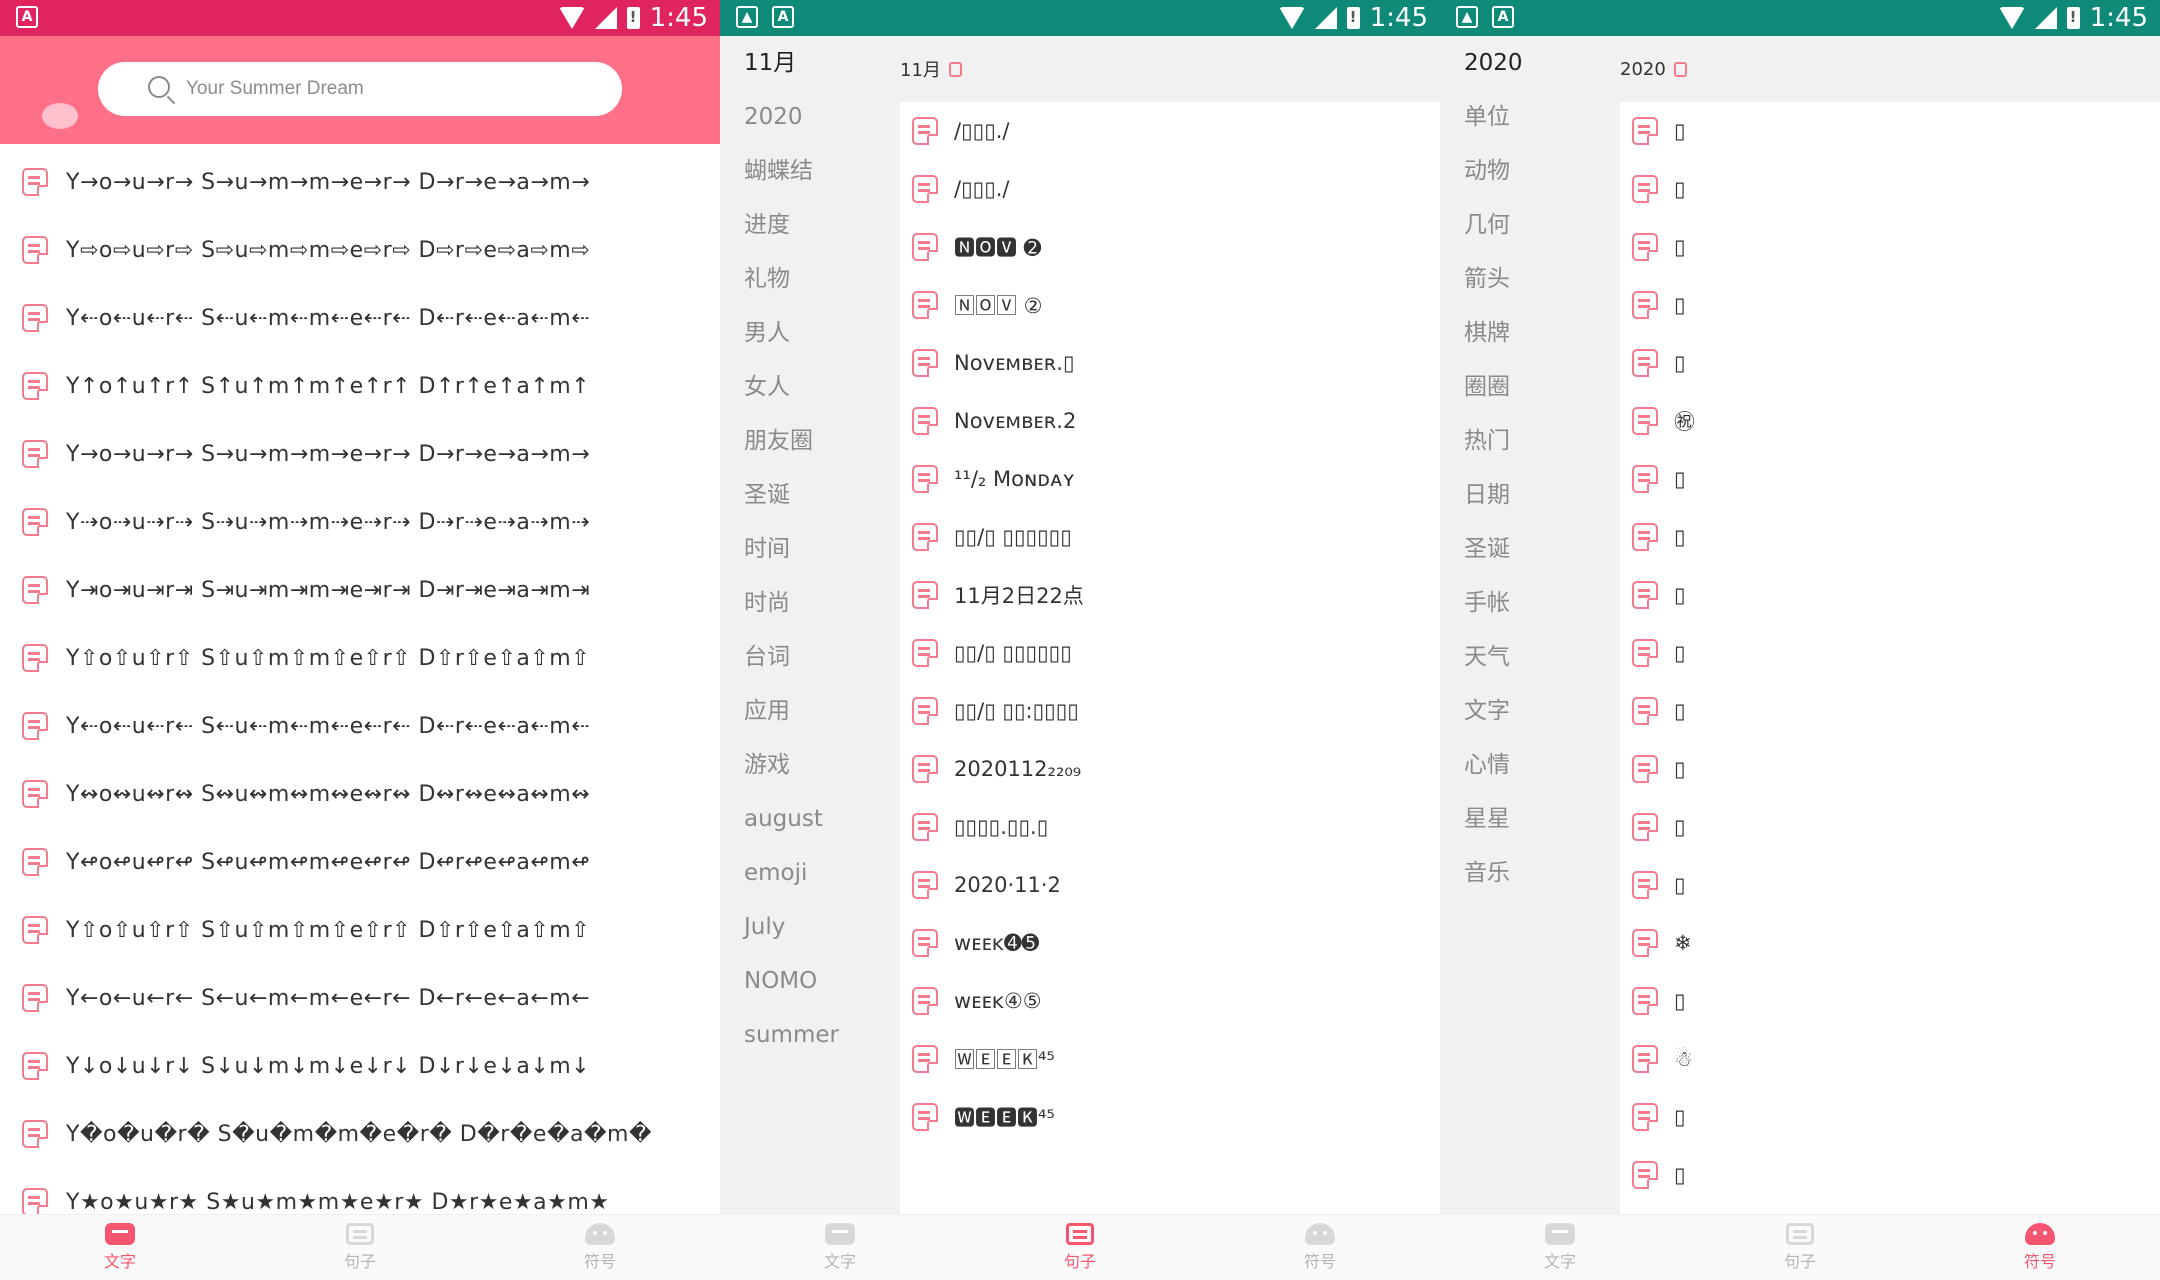 The height and width of the screenshot is (1280, 2160). What do you see at coordinates (1890, 1059) in the screenshot?
I see `list-item: ☃` at bounding box center [1890, 1059].